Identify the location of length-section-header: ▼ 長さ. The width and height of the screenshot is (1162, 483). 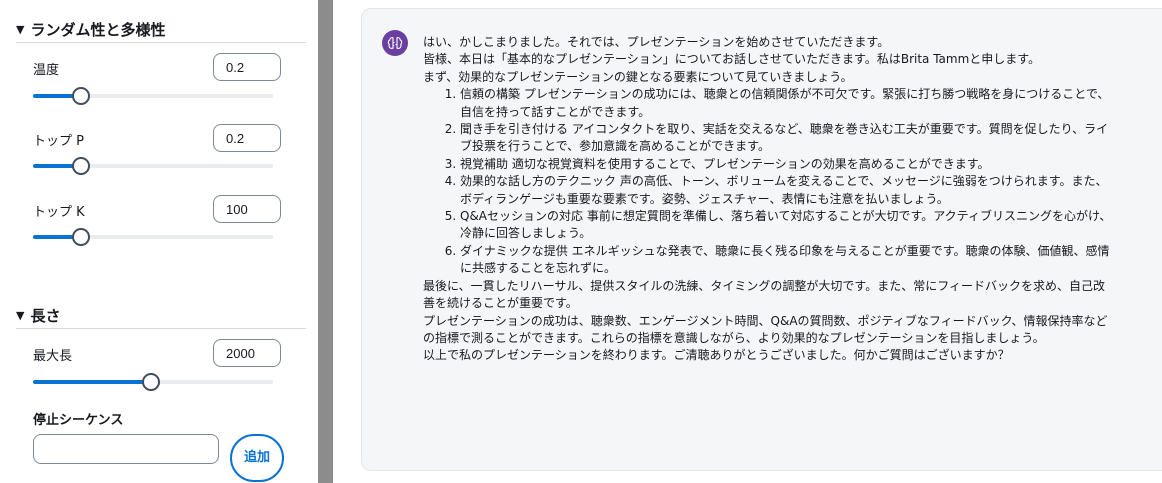
(38, 315).